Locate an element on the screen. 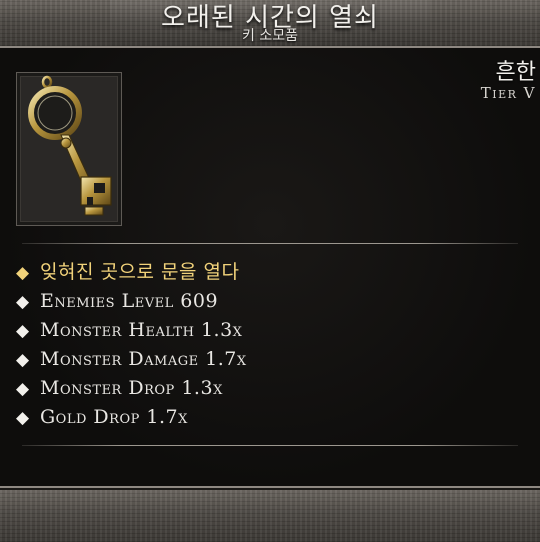 The height and width of the screenshot is (542, 540). stat-text: Monster Damage 1.7x is located at coordinates (143, 359).